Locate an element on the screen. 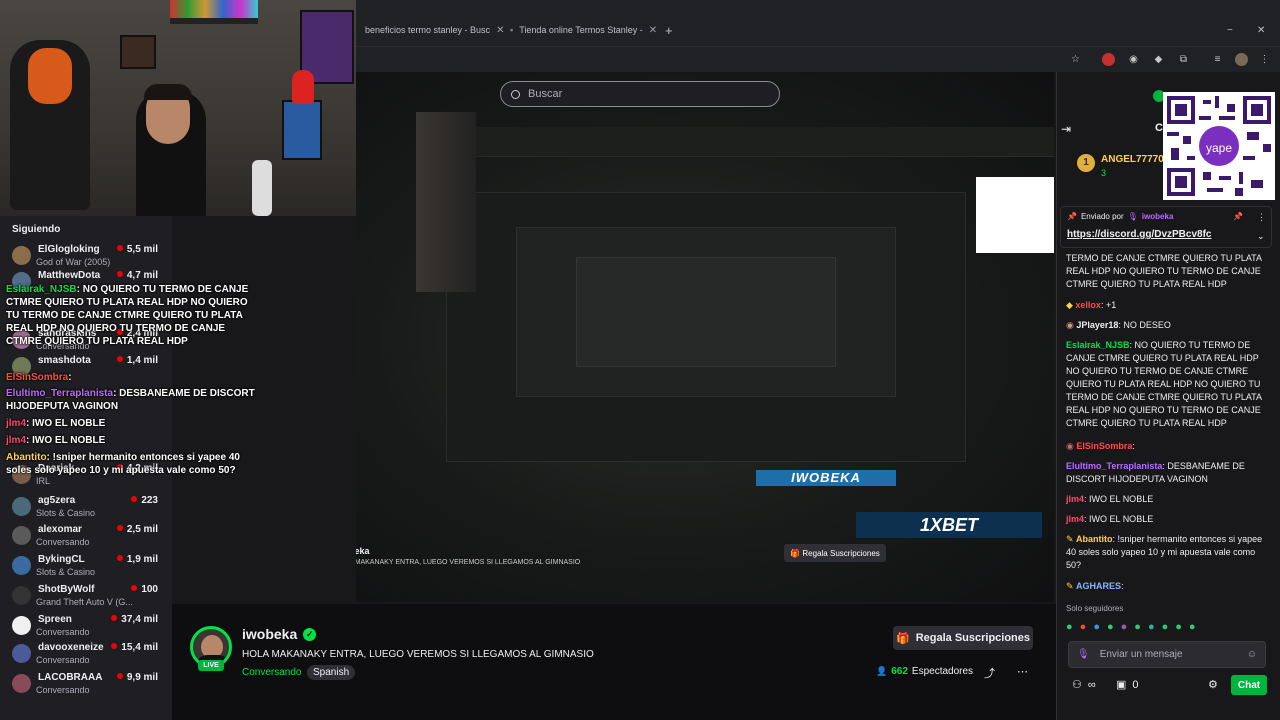  chat-input-placeholder: Enviar un mensaje is located at coordinates (1141, 654).